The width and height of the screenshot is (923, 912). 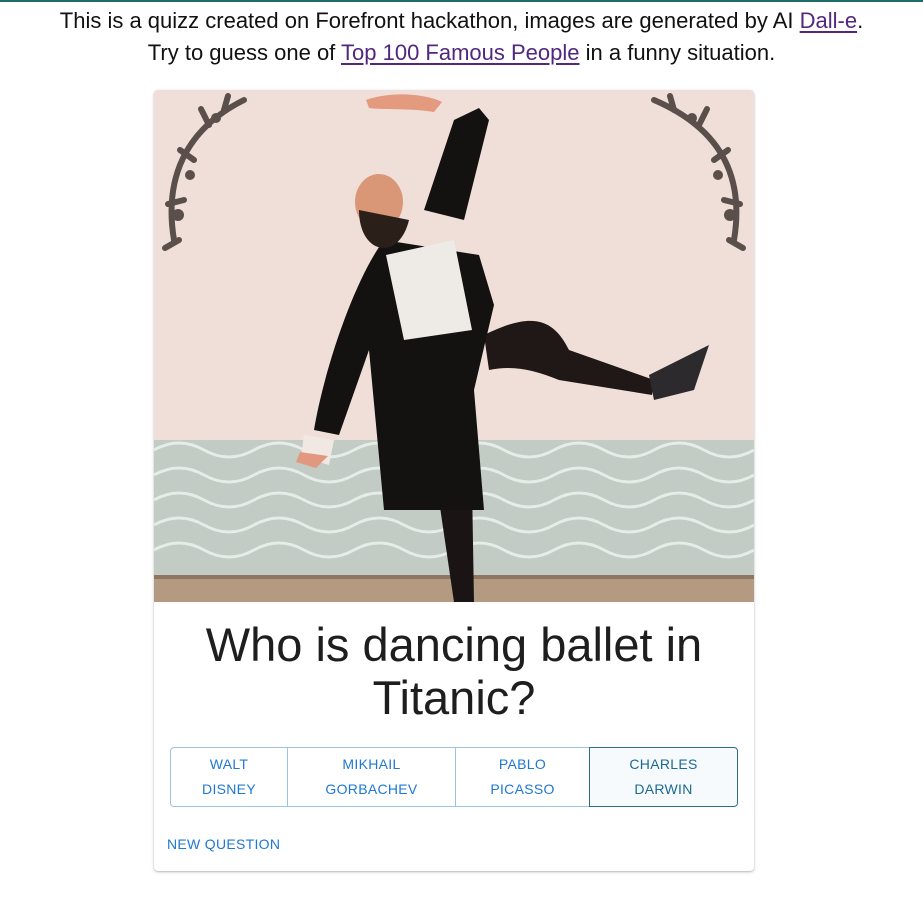 I want to click on intro-line-2-end: in a funny situation., so click(x=677, y=52).